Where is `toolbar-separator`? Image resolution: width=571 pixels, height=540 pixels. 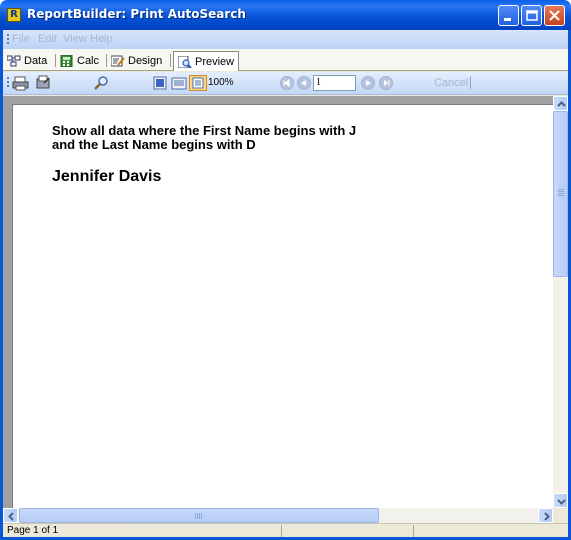
toolbar-separator is located at coordinates (470, 82).